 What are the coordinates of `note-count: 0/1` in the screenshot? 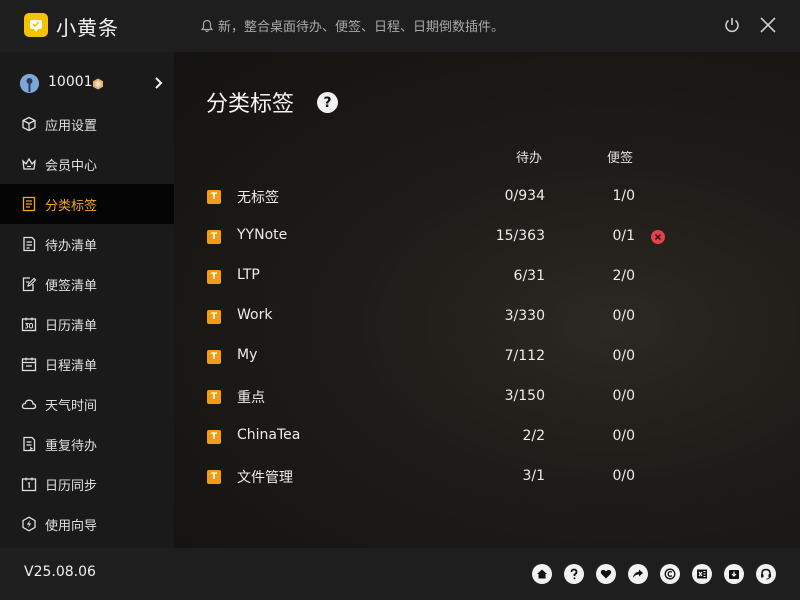 It's located at (623, 236).